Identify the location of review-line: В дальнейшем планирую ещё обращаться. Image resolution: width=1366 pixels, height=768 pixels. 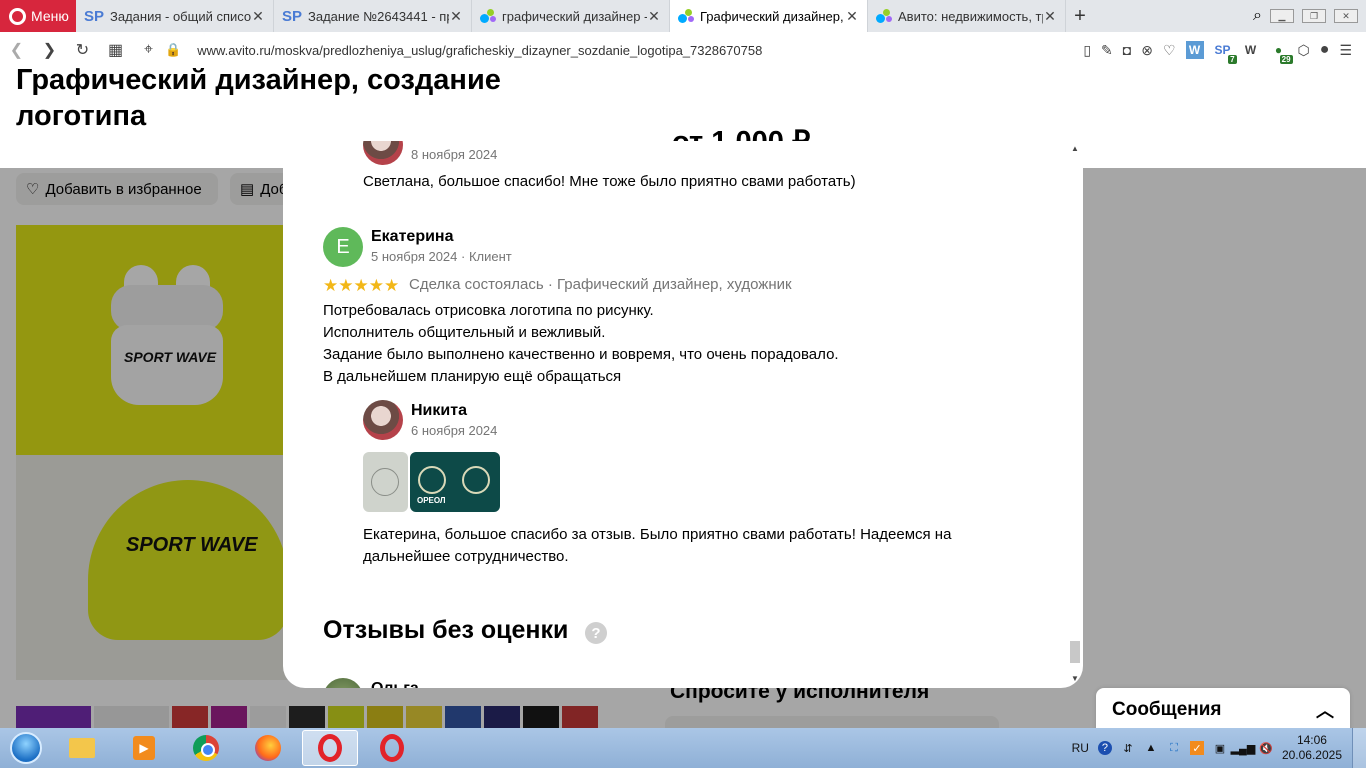
(472, 376).